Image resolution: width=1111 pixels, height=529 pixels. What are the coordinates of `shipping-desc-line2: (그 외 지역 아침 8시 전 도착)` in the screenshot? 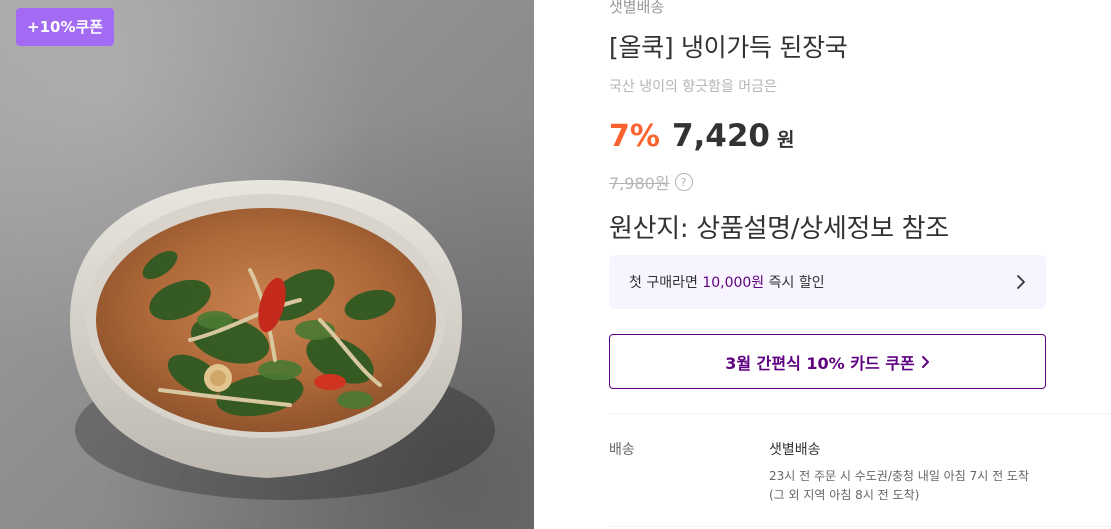 It's located at (844, 495).